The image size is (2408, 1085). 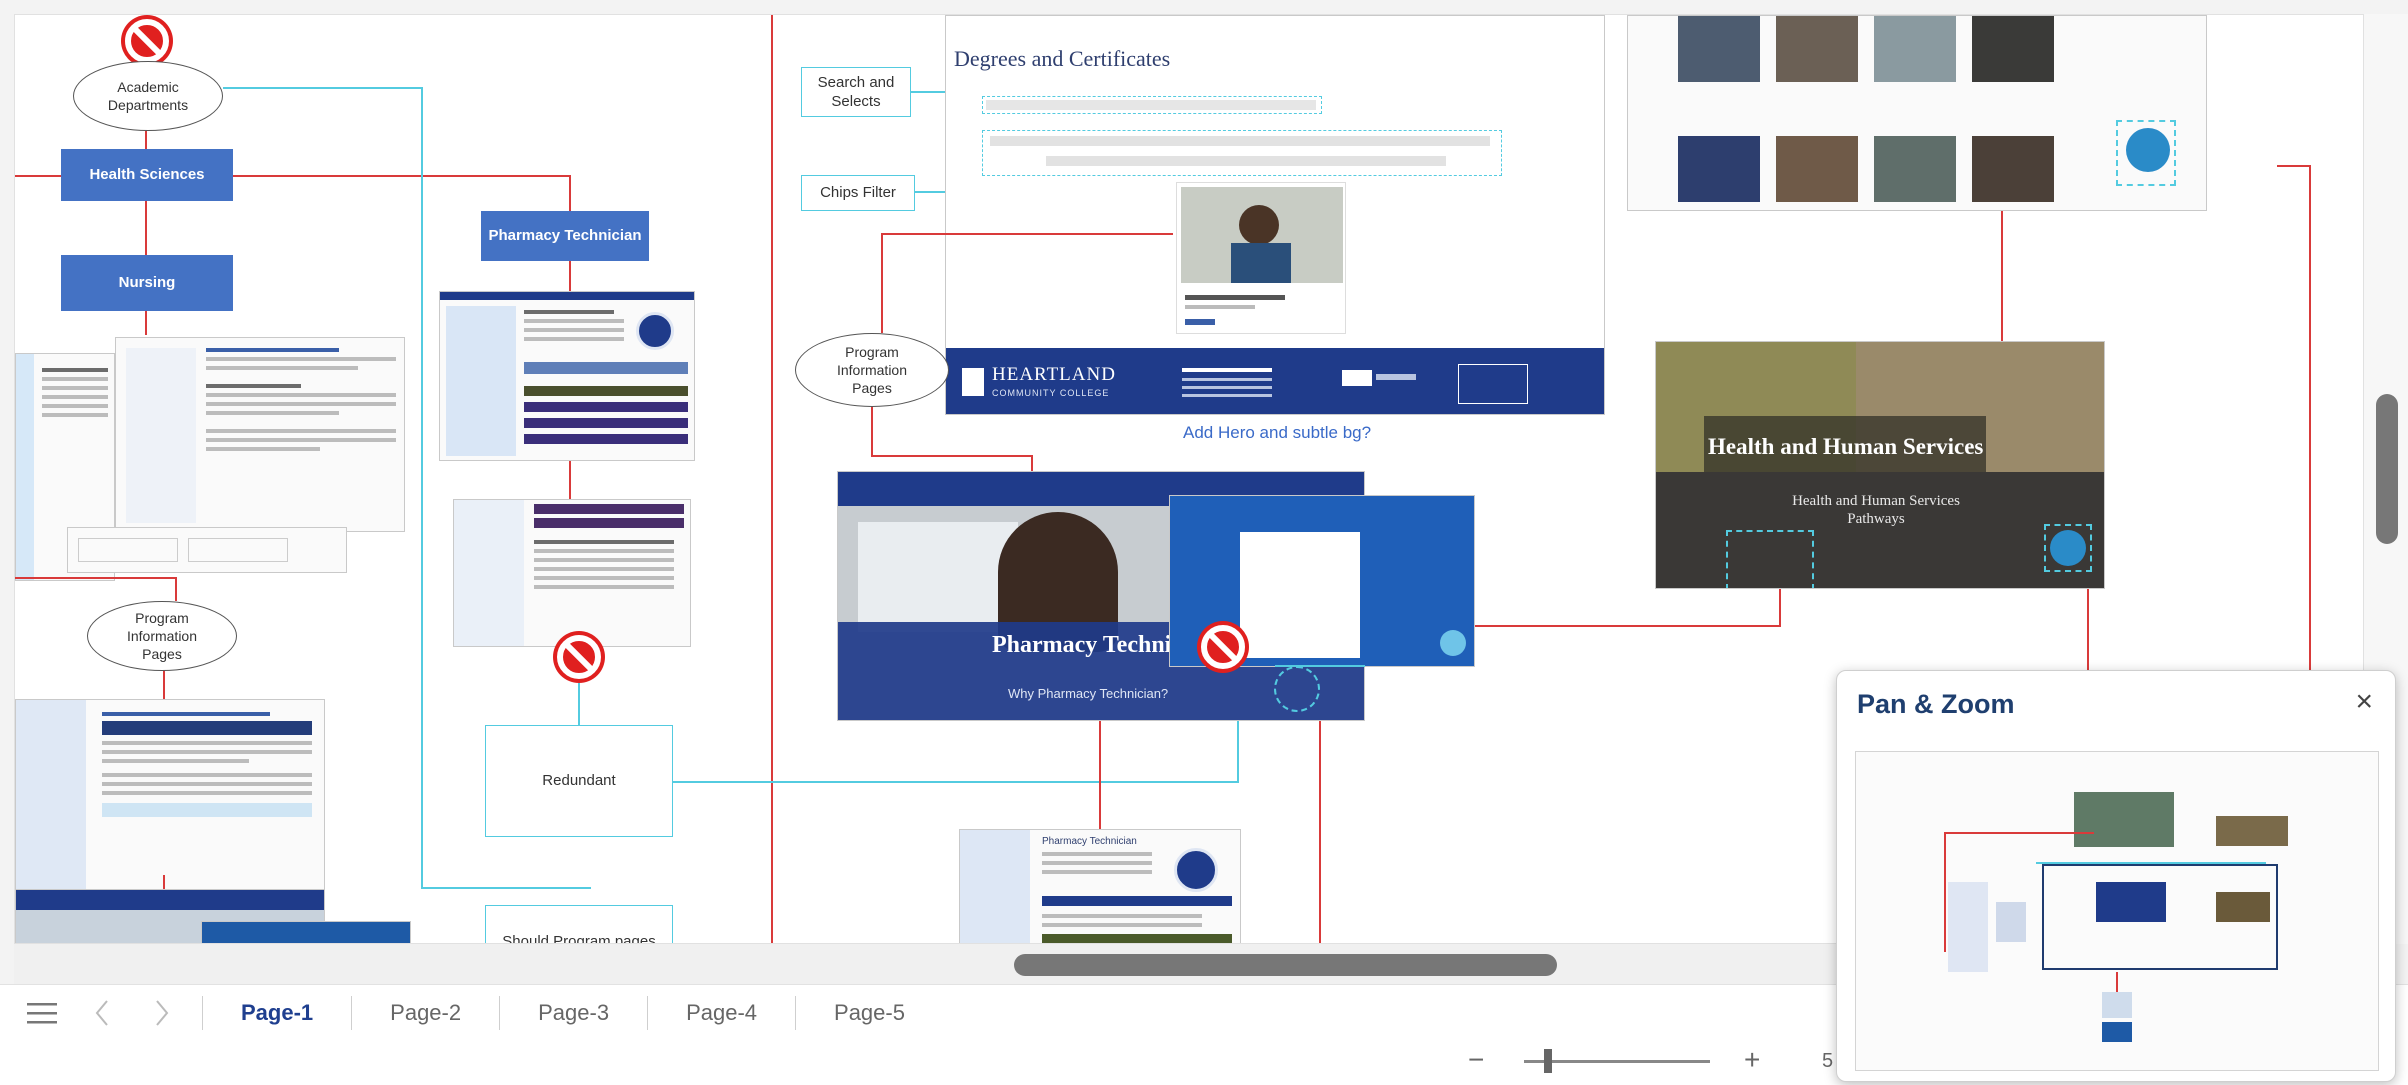 What do you see at coordinates (1617, 1061) in the screenshot?
I see `zoom-slider` at bounding box center [1617, 1061].